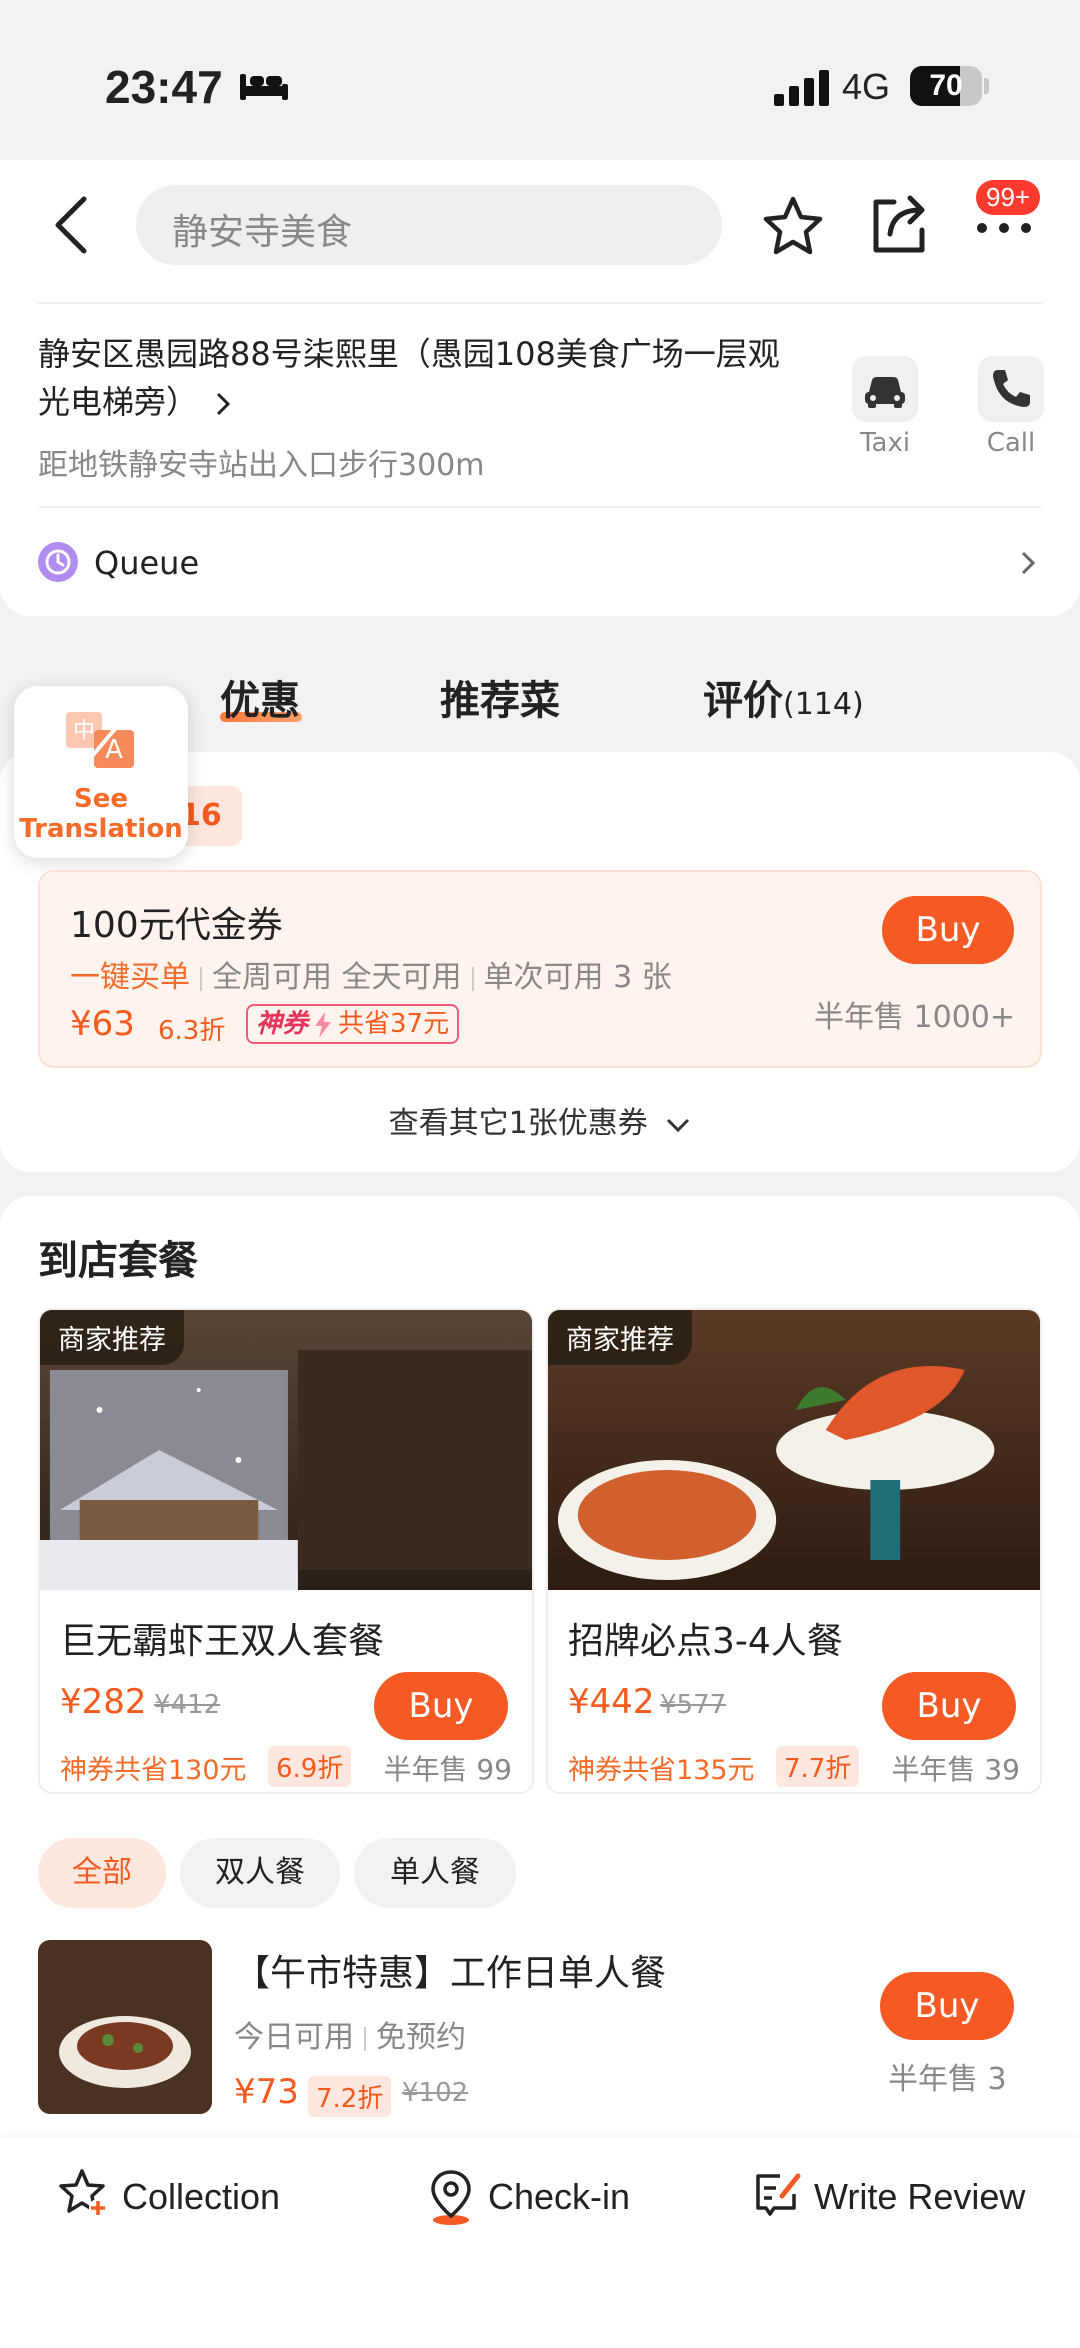 This screenshot has height=2348, width=1080. Describe the element at coordinates (266, 2092) in the screenshot. I see `list-item-price: ¥73` at that location.